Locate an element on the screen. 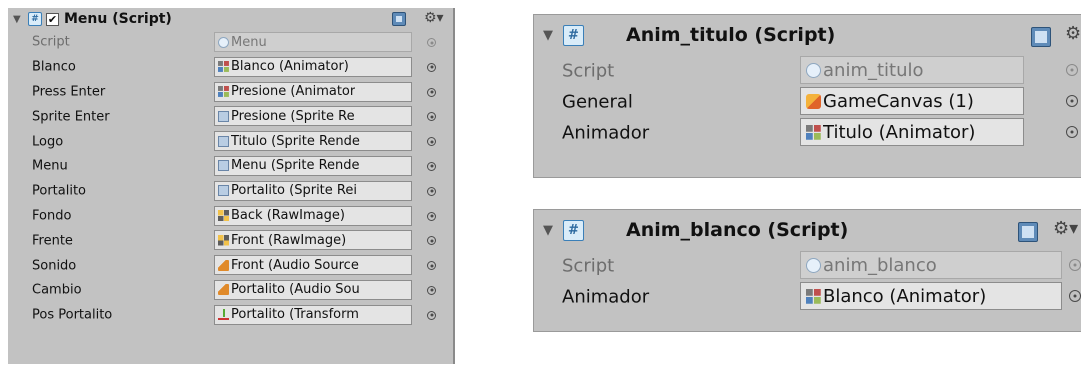  object-field-press-enter: Presione (Animator is located at coordinates (313, 91).